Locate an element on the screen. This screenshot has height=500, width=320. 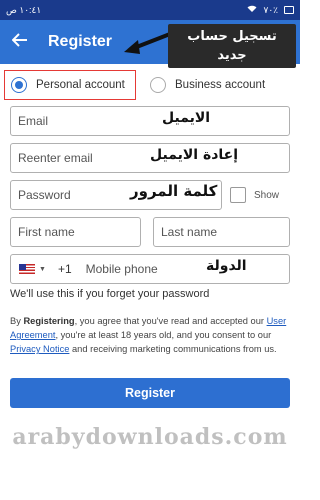
reenter-email-field is located at coordinates (150, 158).